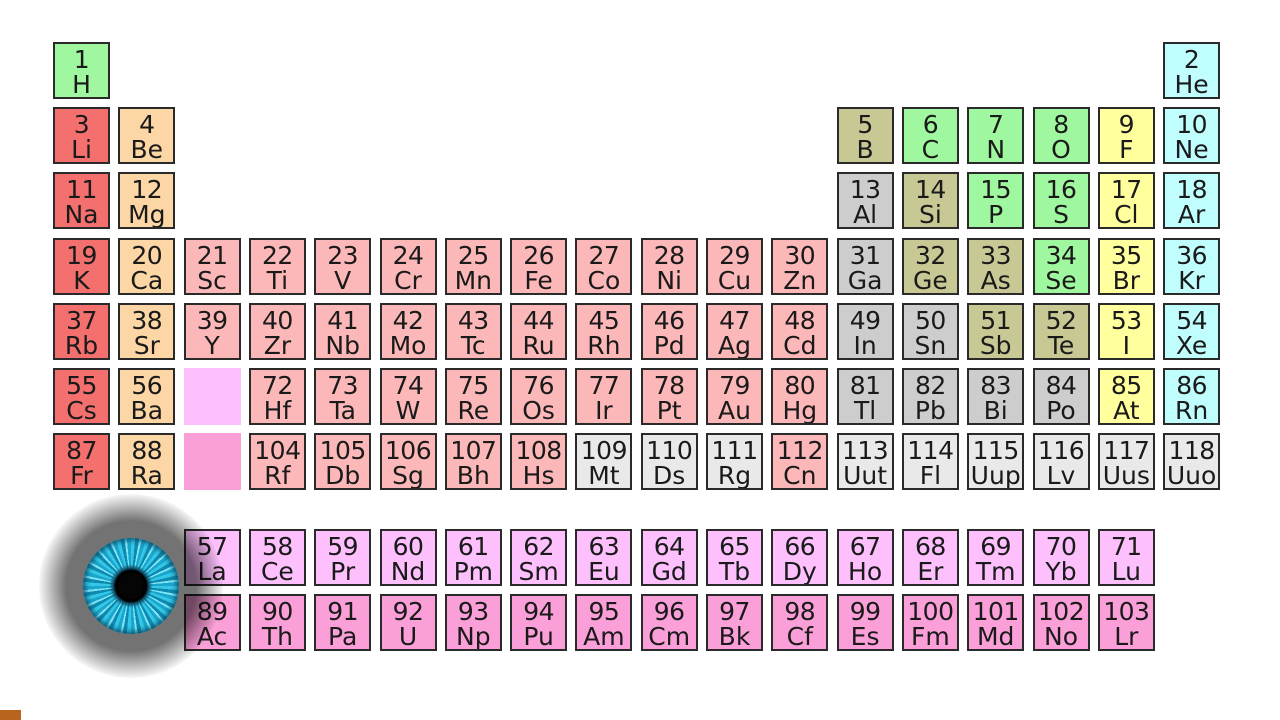 The width and height of the screenshot is (1280, 720). Describe the element at coordinates (604, 410) in the screenshot. I see `element-symbol: Ir` at that location.